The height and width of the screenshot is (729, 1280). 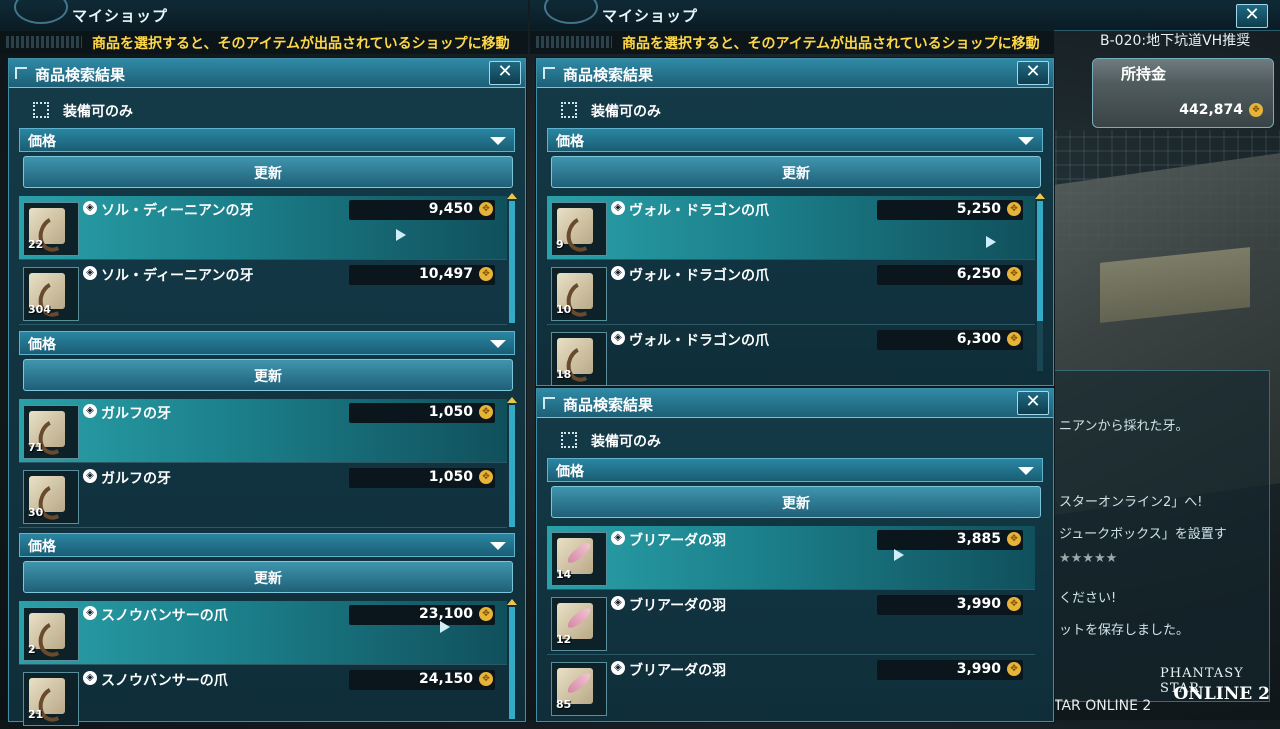 I want to click on item-qty: 12, so click(x=564, y=639).